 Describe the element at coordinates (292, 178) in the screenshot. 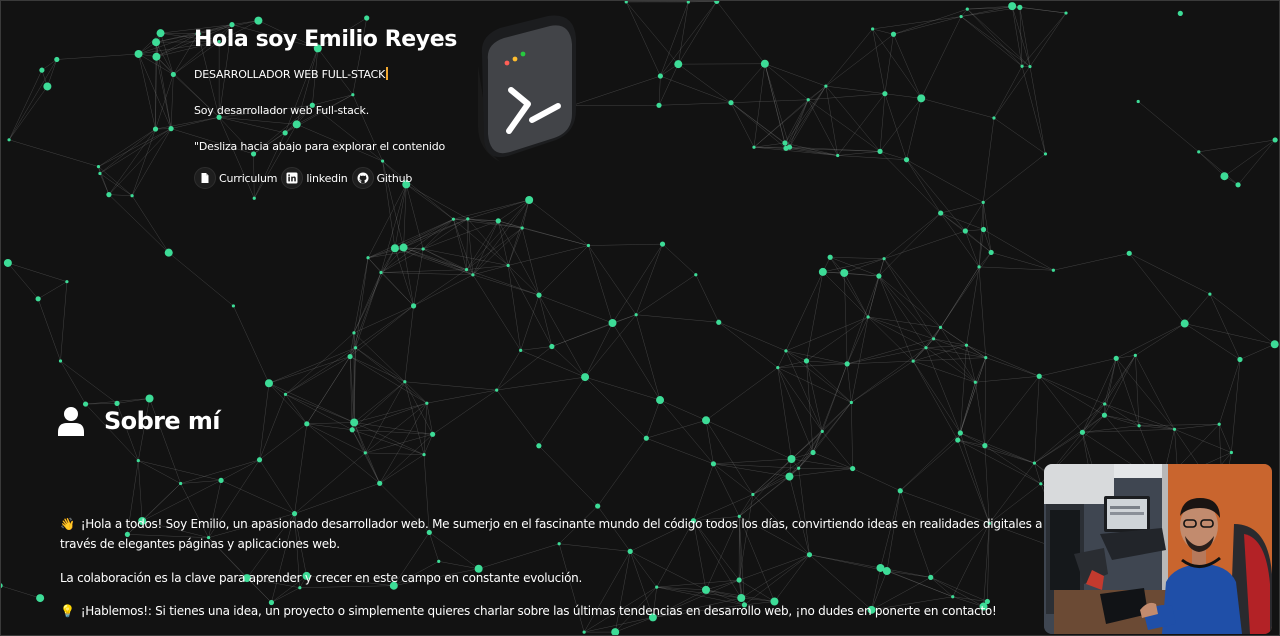

I see `linkedin-icon` at that location.